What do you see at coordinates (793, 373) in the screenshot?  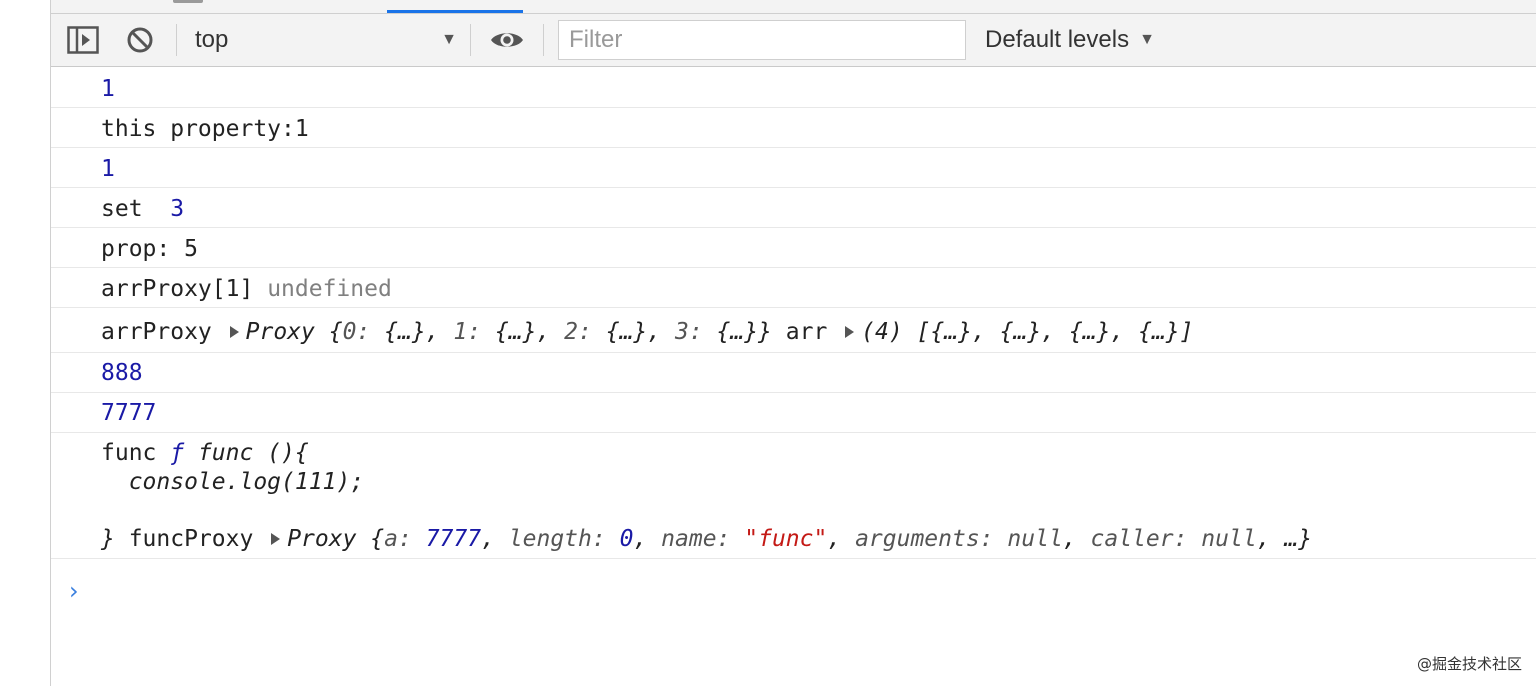 I see `console-message: 888` at bounding box center [793, 373].